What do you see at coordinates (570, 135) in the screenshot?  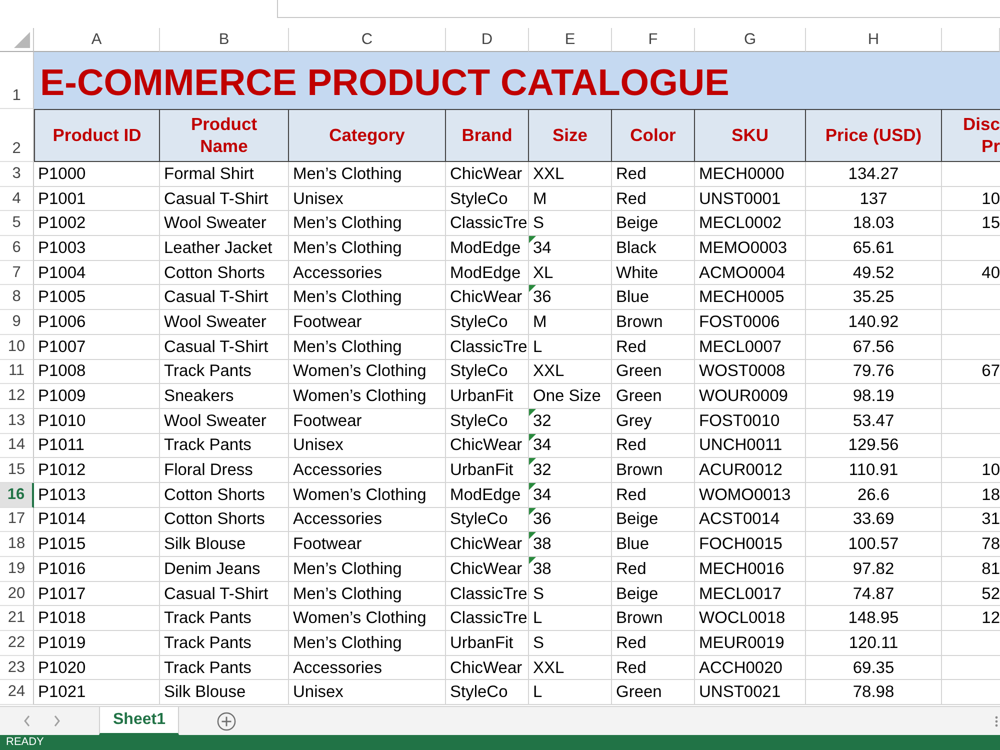 I see `header-cell: Size` at bounding box center [570, 135].